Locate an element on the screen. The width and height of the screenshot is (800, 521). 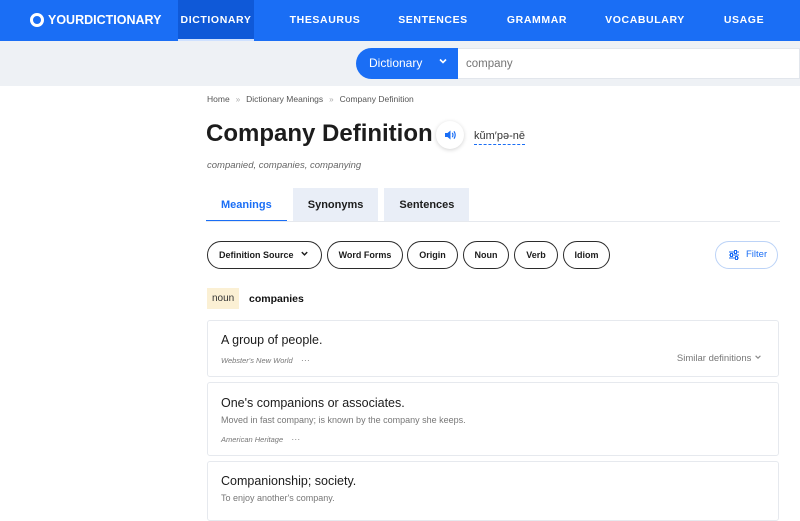
dictionary-dropdown: Dictionary is located at coordinates (407, 63).